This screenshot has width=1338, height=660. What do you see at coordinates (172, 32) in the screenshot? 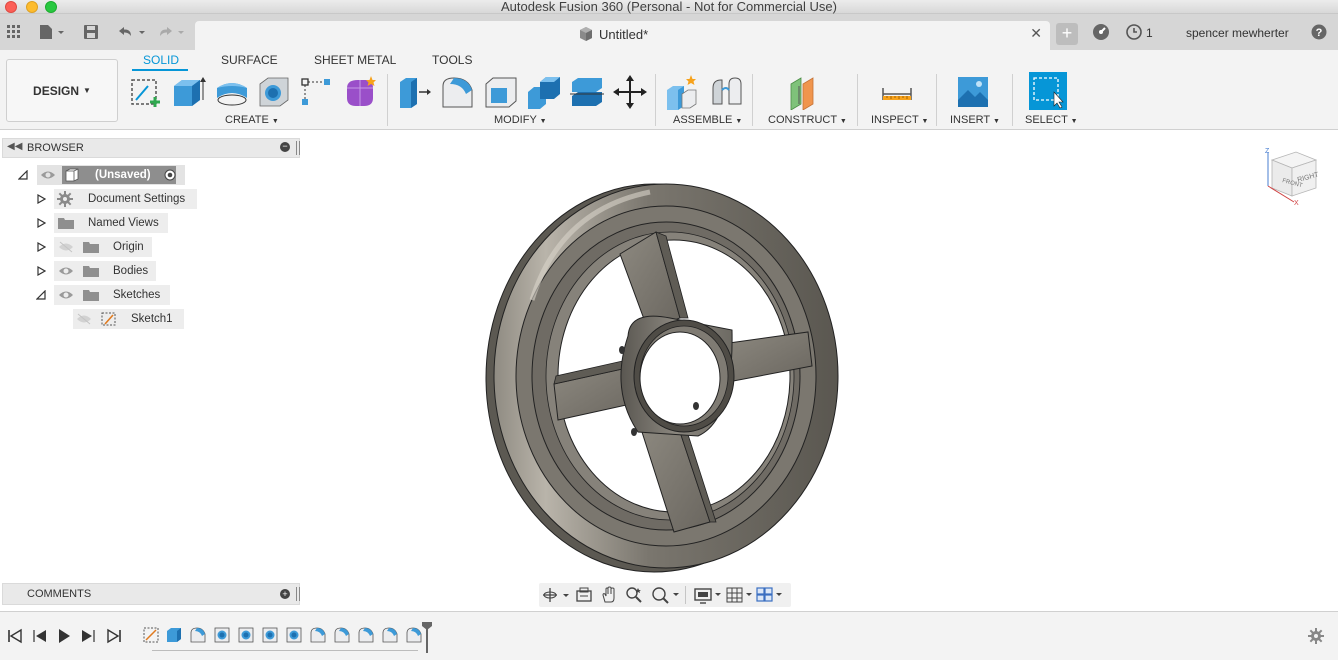
I see `redo-icon` at bounding box center [172, 32].